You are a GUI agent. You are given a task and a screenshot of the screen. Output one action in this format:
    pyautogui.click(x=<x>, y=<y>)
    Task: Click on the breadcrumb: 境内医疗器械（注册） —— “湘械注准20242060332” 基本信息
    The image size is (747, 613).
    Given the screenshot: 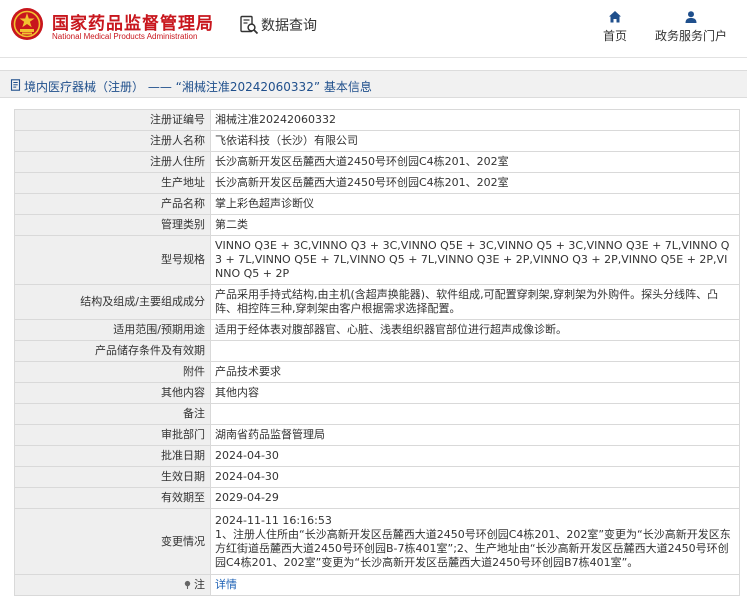 What is the action you would take?
    pyautogui.click(x=373, y=84)
    